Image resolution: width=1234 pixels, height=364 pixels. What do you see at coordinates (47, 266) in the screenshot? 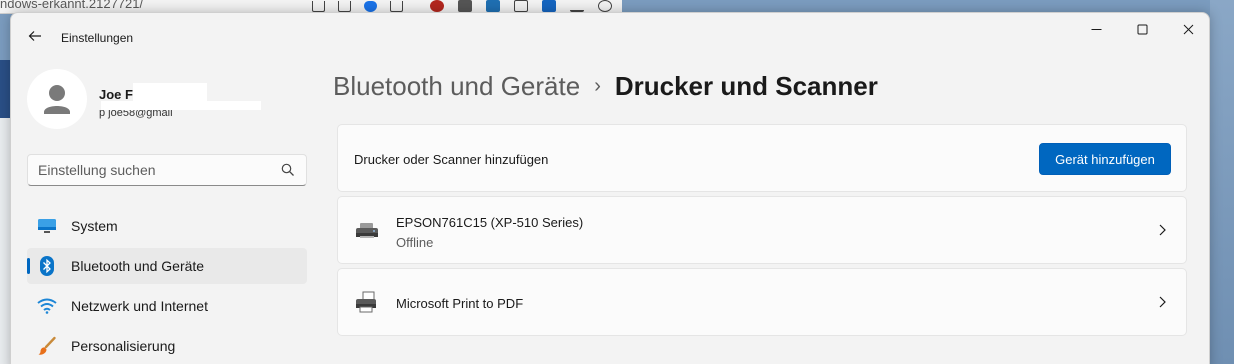
I see `bluetooth-icon` at bounding box center [47, 266].